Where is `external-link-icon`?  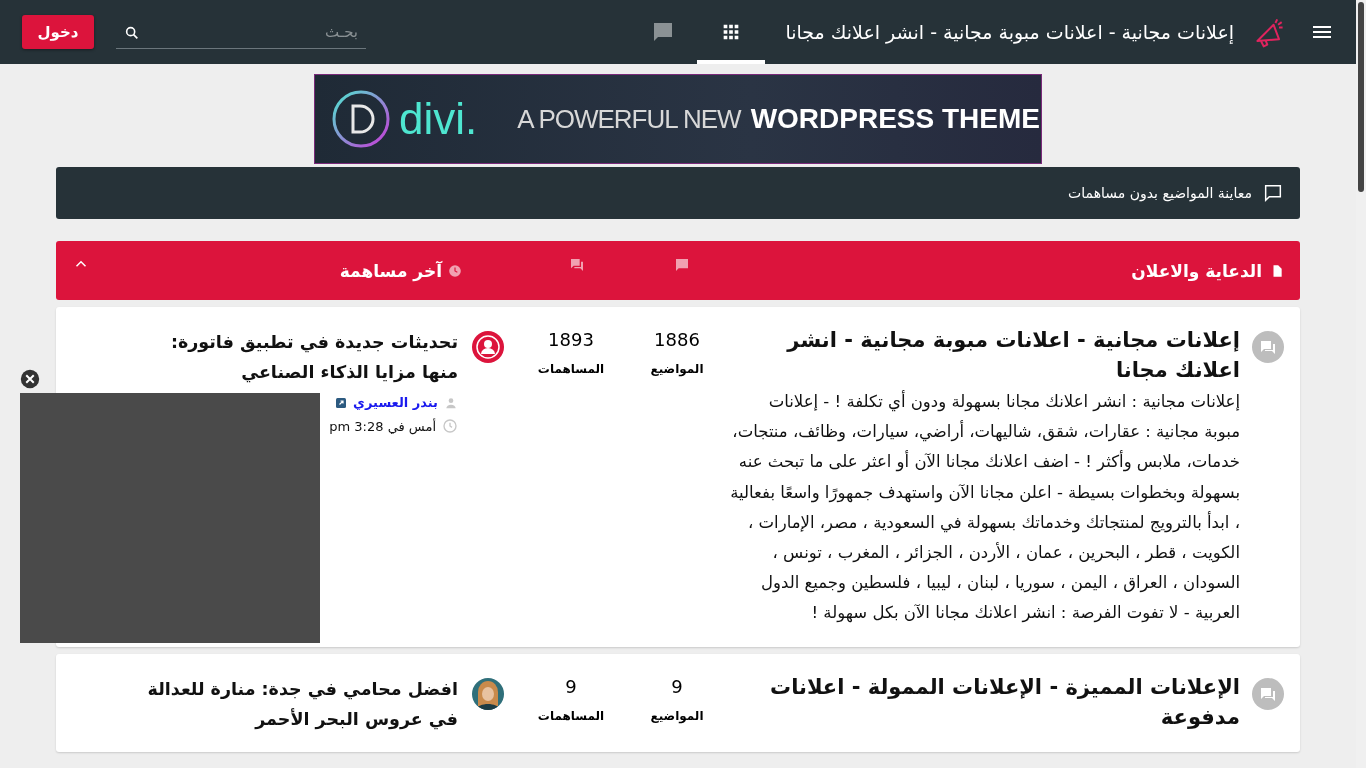
external-link-icon is located at coordinates (341, 402).